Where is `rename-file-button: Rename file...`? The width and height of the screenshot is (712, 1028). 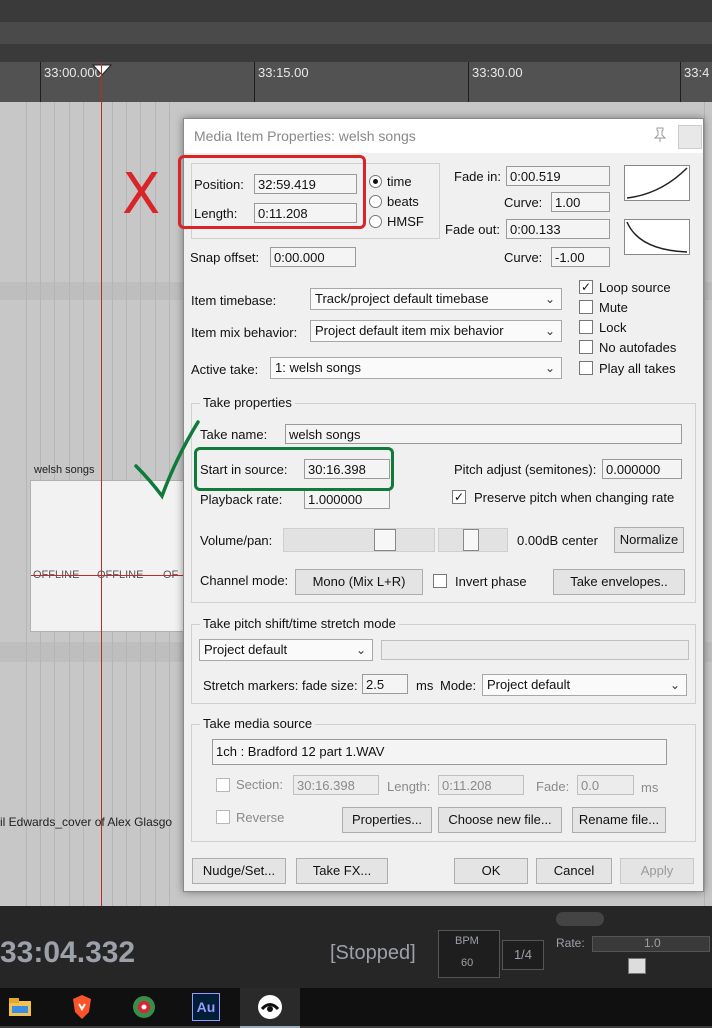
rename-file-button: Rename file... is located at coordinates (619, 820).